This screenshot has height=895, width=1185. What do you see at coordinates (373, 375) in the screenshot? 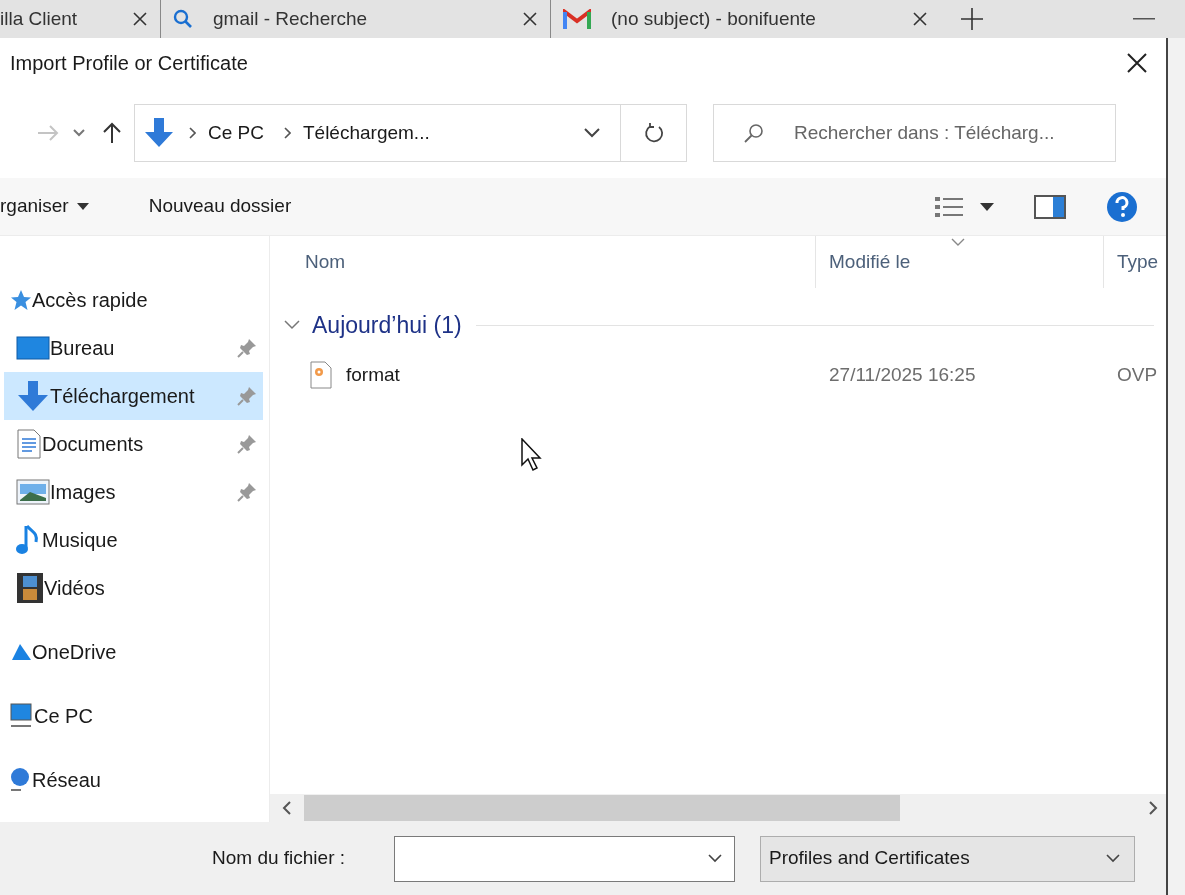
I see `file-name: format` at bounding box center [373, 375].